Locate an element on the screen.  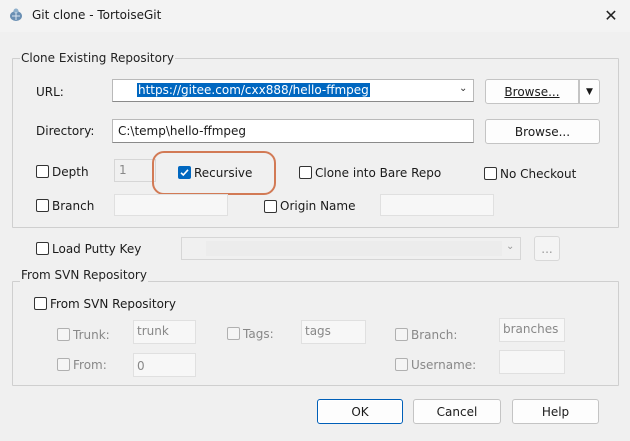
username-input is located at coordinates (532, 362).